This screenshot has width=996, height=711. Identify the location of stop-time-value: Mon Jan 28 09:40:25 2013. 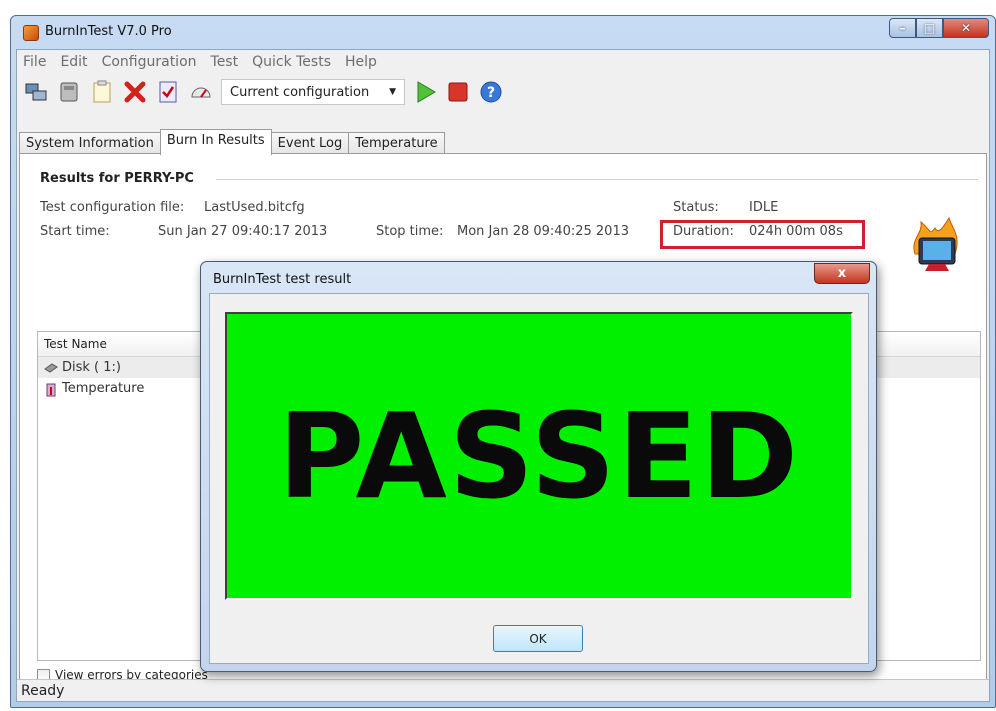
(543, 231).